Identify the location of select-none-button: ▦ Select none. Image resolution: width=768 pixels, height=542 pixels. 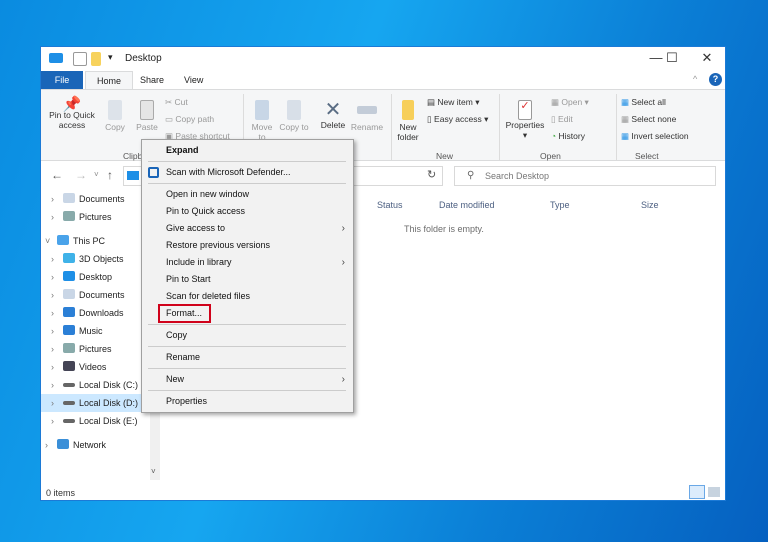
(648, 119).